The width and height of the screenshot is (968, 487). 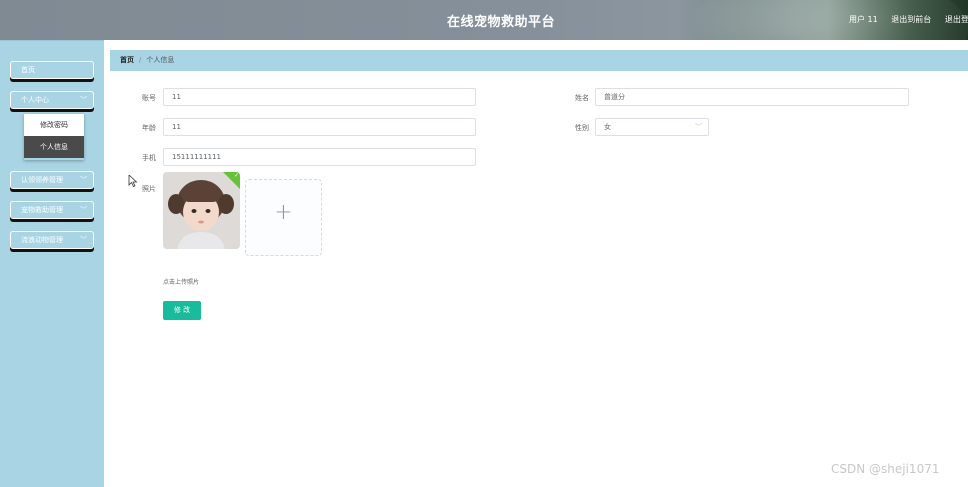 What do you see at coordinates (149, 98) in the screenshot?
I see `account-label: 账号` at bounding box center [149, 98].